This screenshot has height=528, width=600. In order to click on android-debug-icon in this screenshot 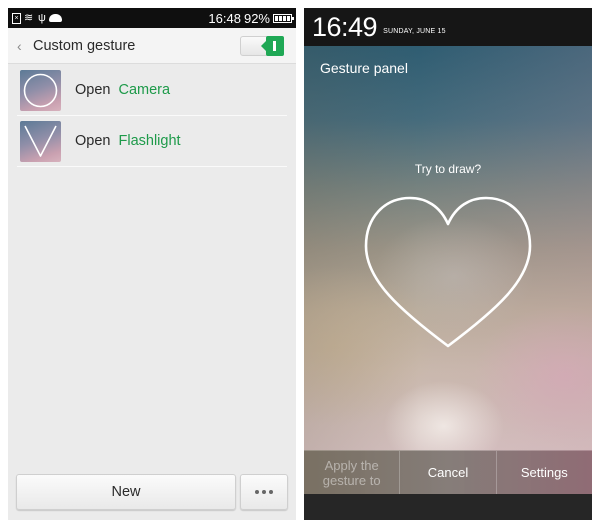, I will do `click(55, 18)`.